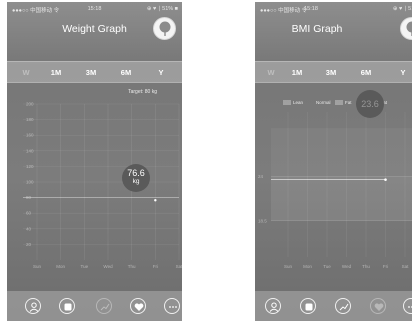  Describe the element at coordinates (29, 244) in the screenshot. I see `y-tick-label: 20` at that location.